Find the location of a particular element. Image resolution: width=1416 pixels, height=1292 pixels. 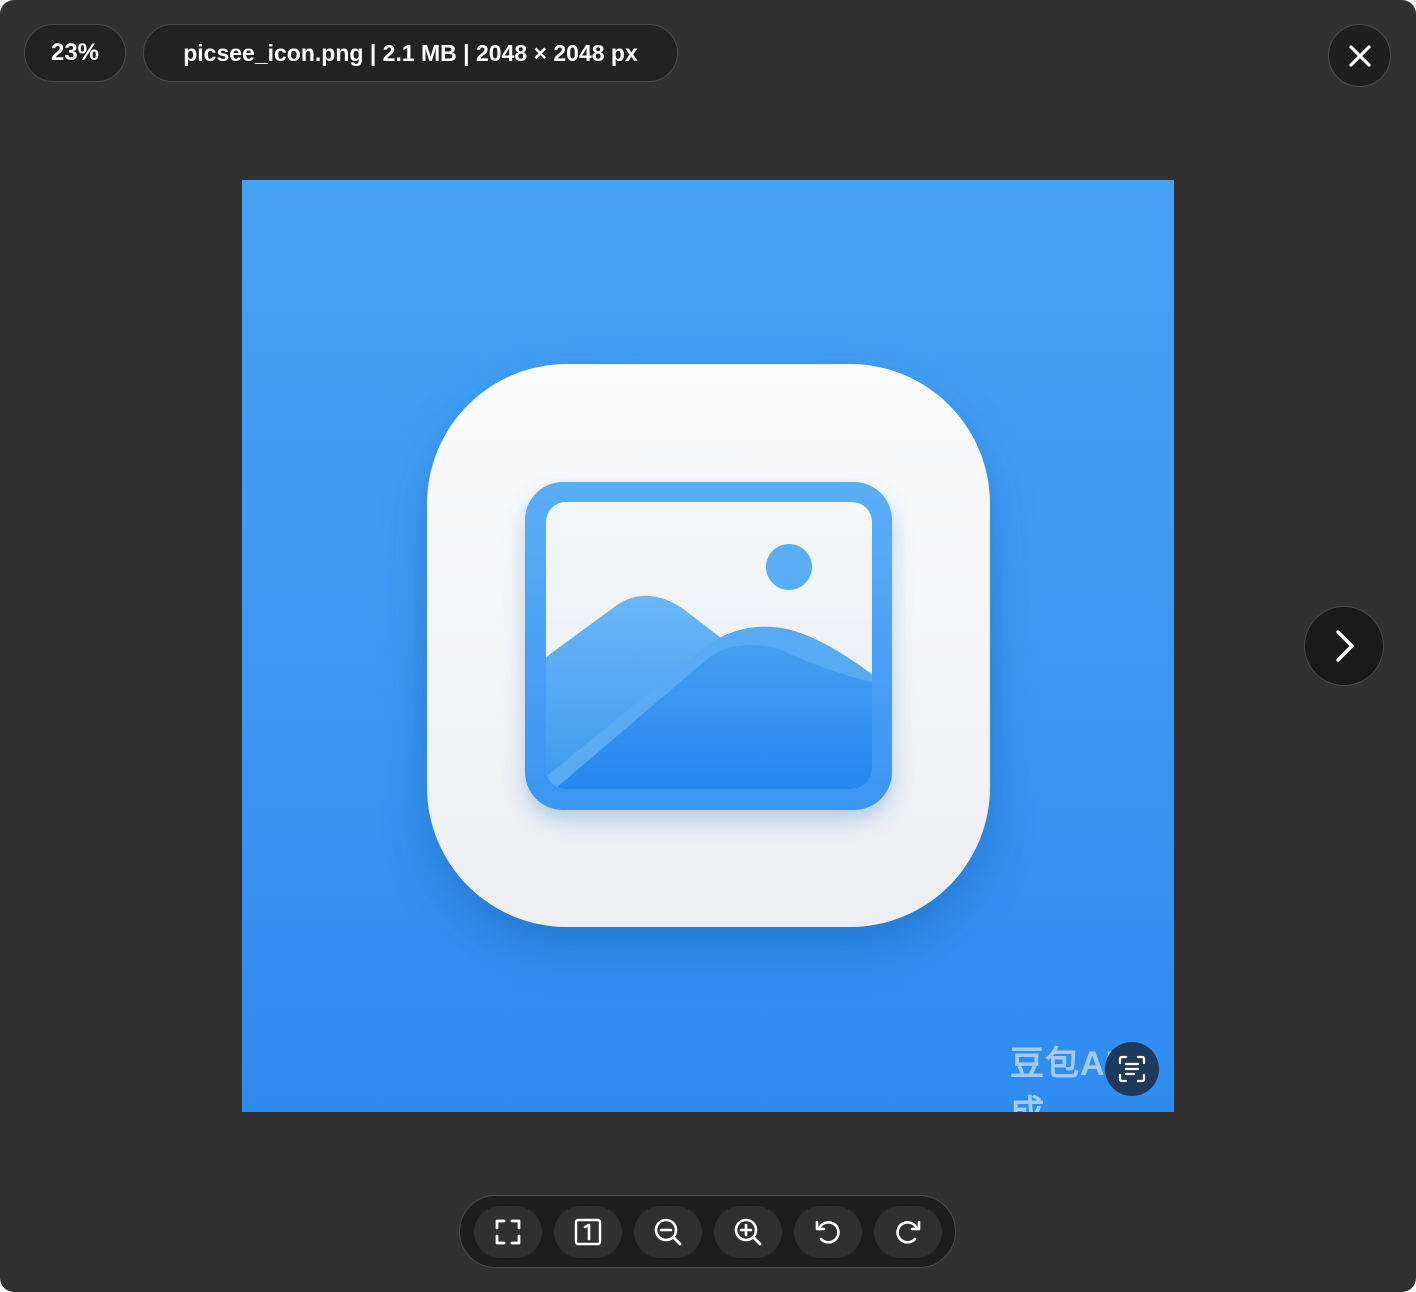

zoom-in-button is located at coordinates (748, 1232).